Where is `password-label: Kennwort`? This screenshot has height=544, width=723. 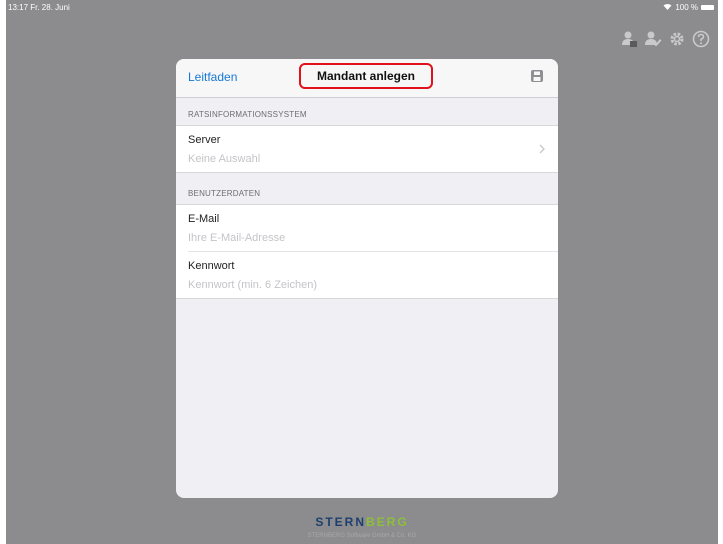 password-label: Kennwort is located at coordinates (211, 266).